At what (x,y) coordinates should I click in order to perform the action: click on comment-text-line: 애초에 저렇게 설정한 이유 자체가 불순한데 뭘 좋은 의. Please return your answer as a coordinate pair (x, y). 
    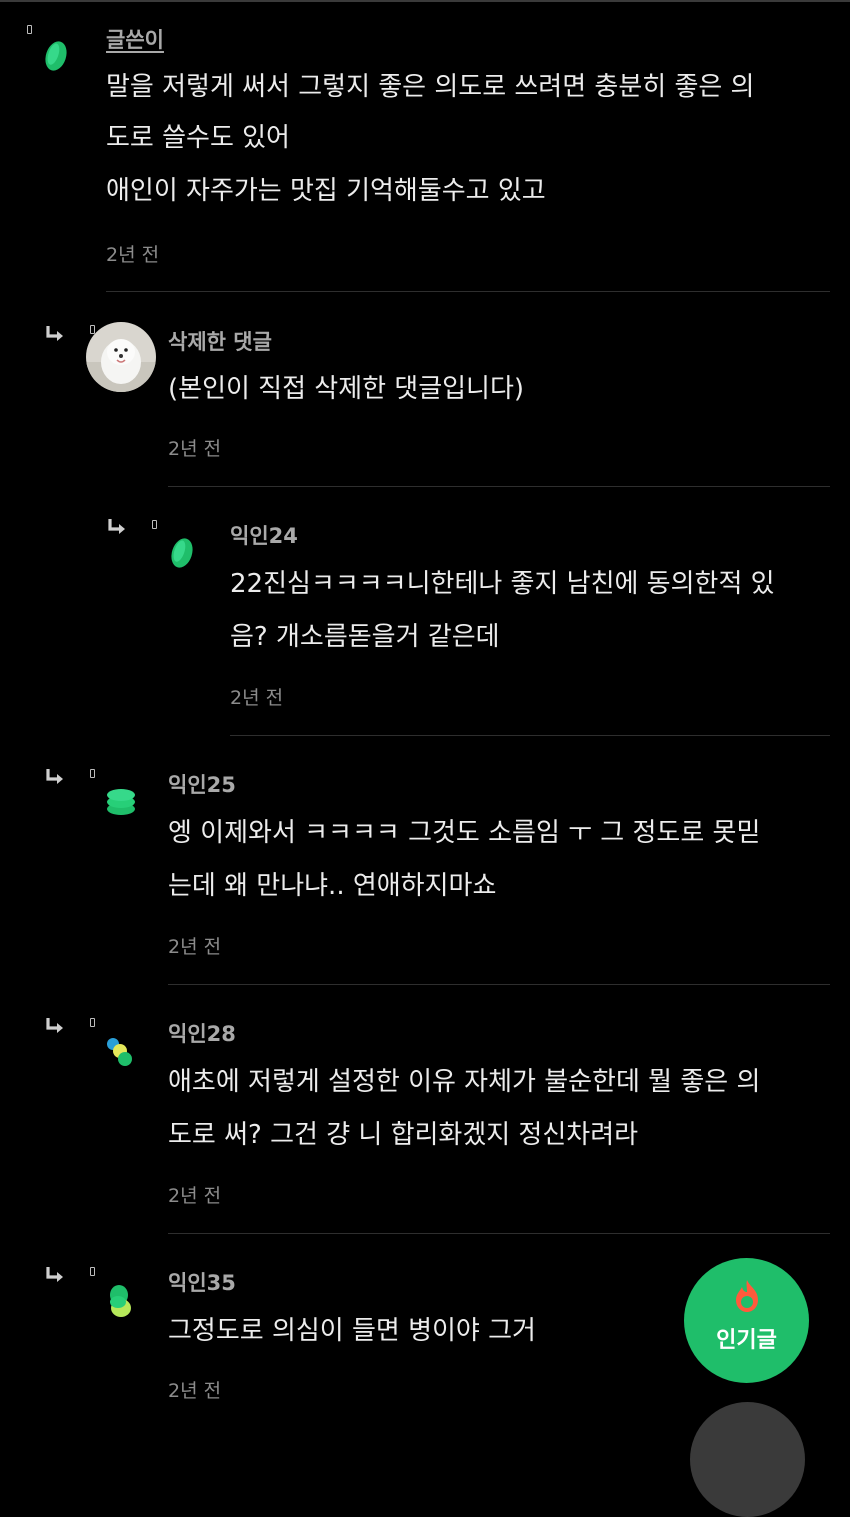
    Looking at the image, I should click on (464, 1082).